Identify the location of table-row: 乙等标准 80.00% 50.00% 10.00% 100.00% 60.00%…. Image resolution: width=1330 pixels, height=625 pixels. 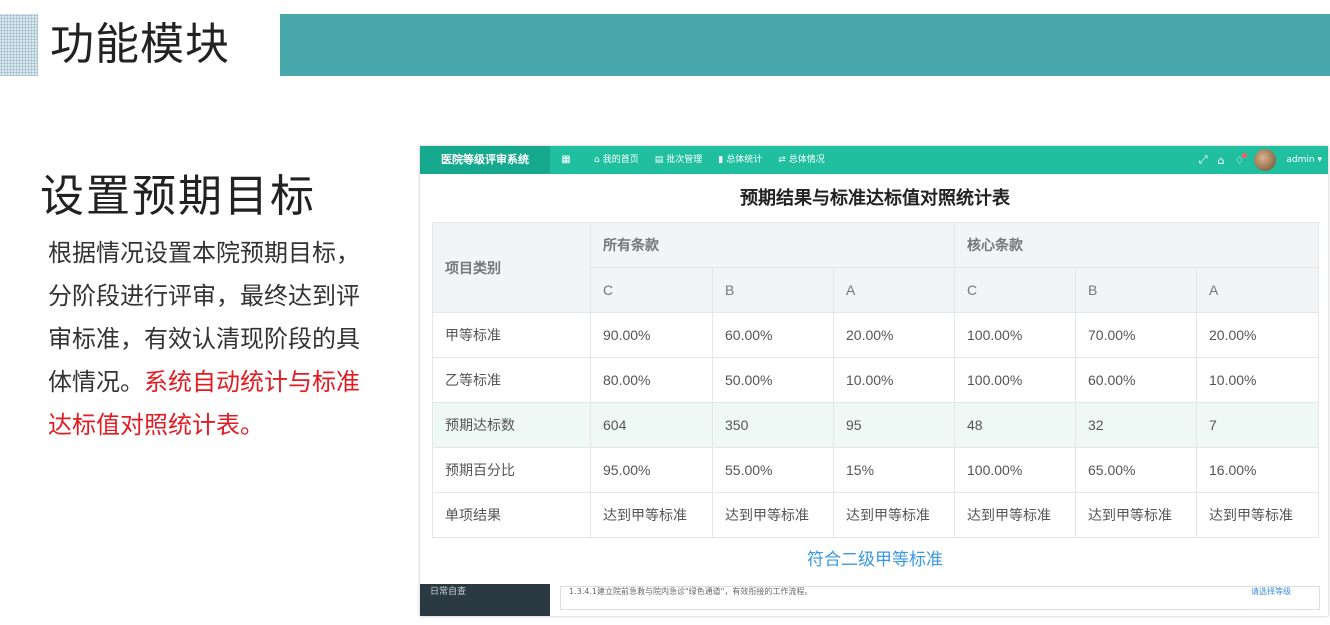
(875, 380).